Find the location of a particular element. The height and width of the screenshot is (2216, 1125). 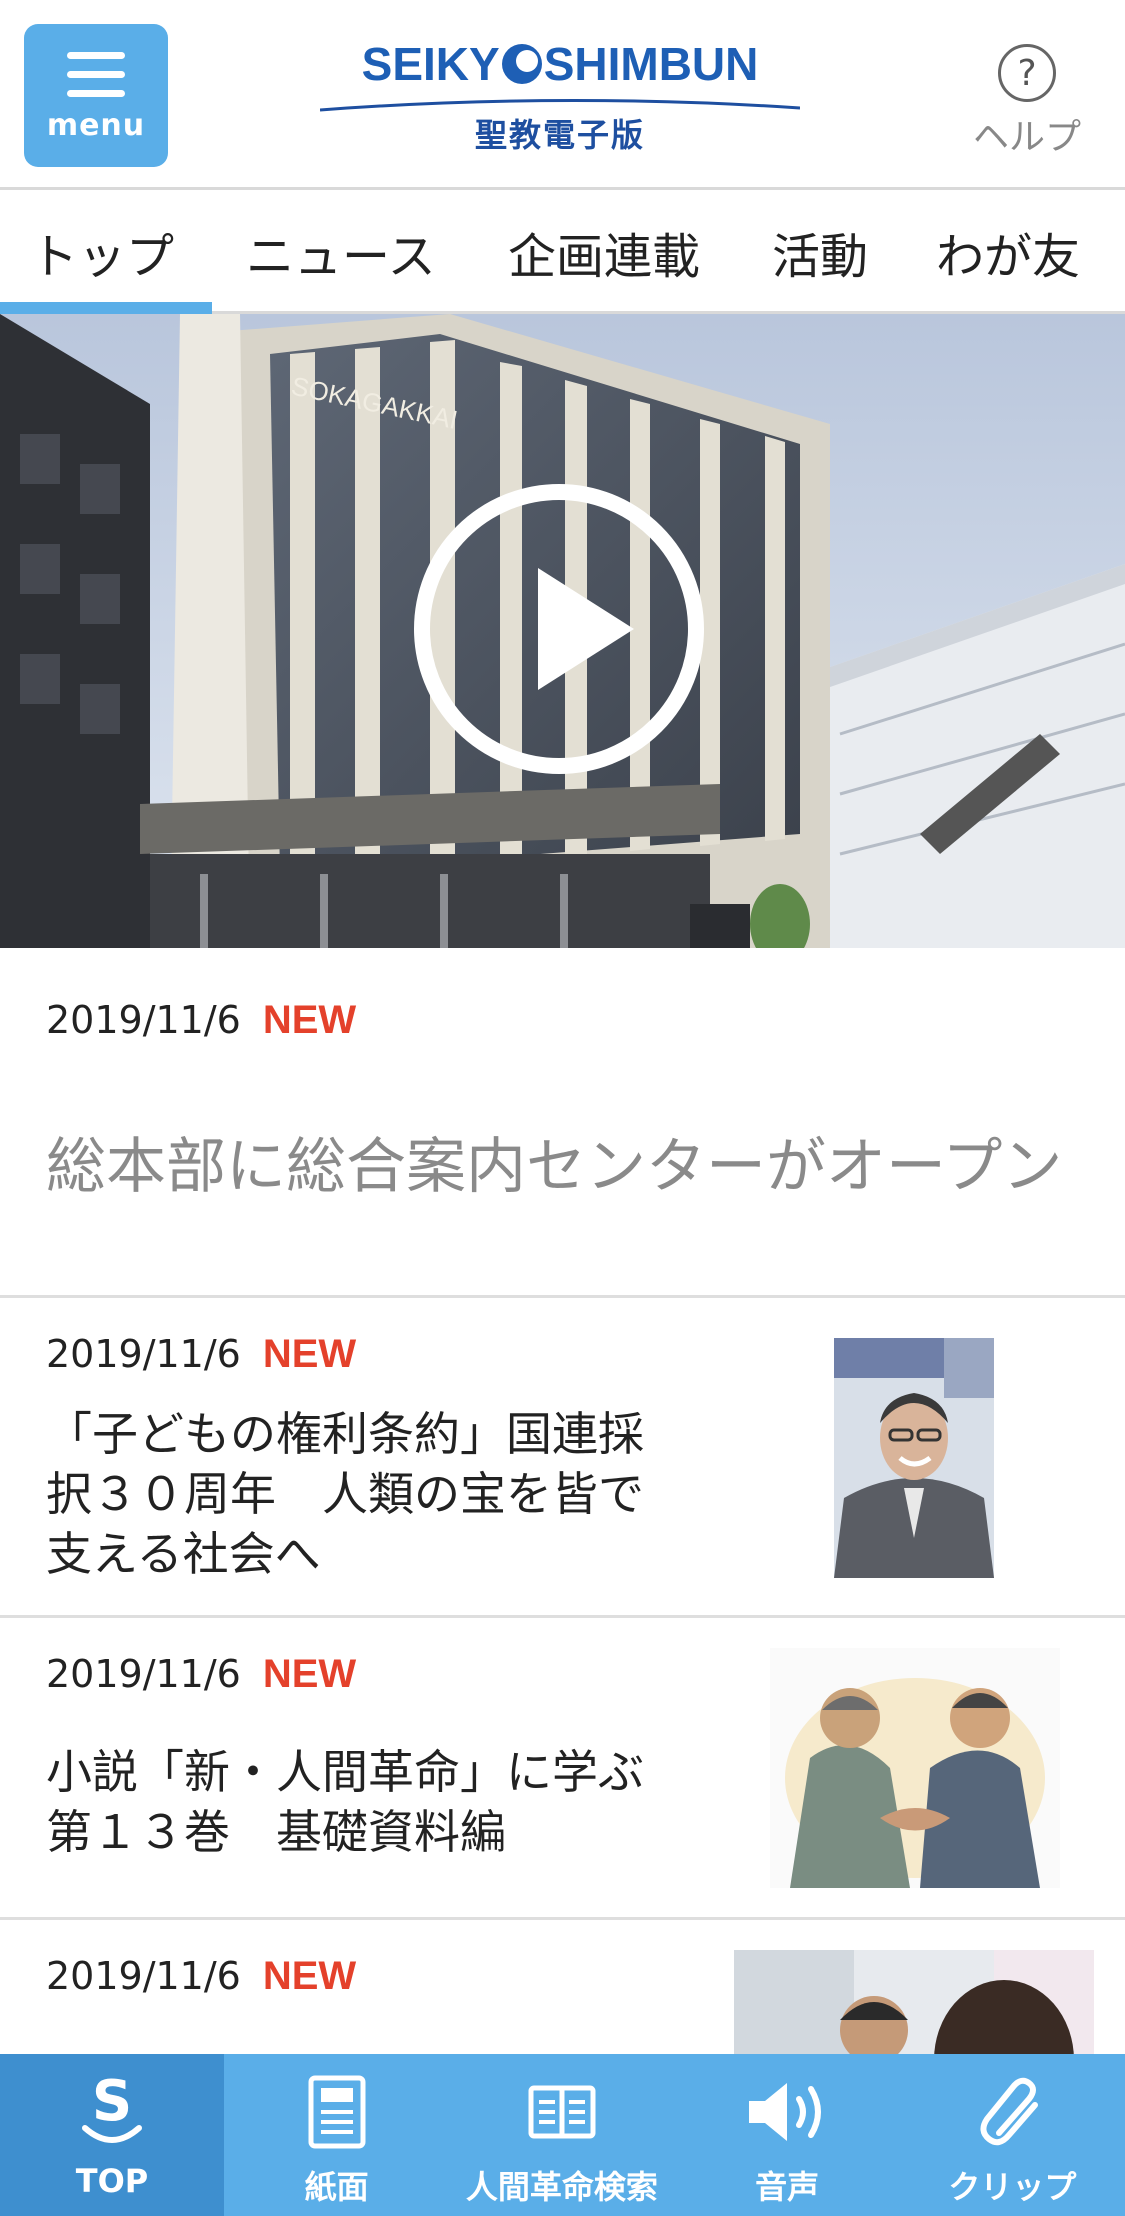

article-item: 2019/11/6 NEW 小説「新・人間革命」に学ぶ 第１３巻 基礎資料編 is located at coordinates (562, 1769).